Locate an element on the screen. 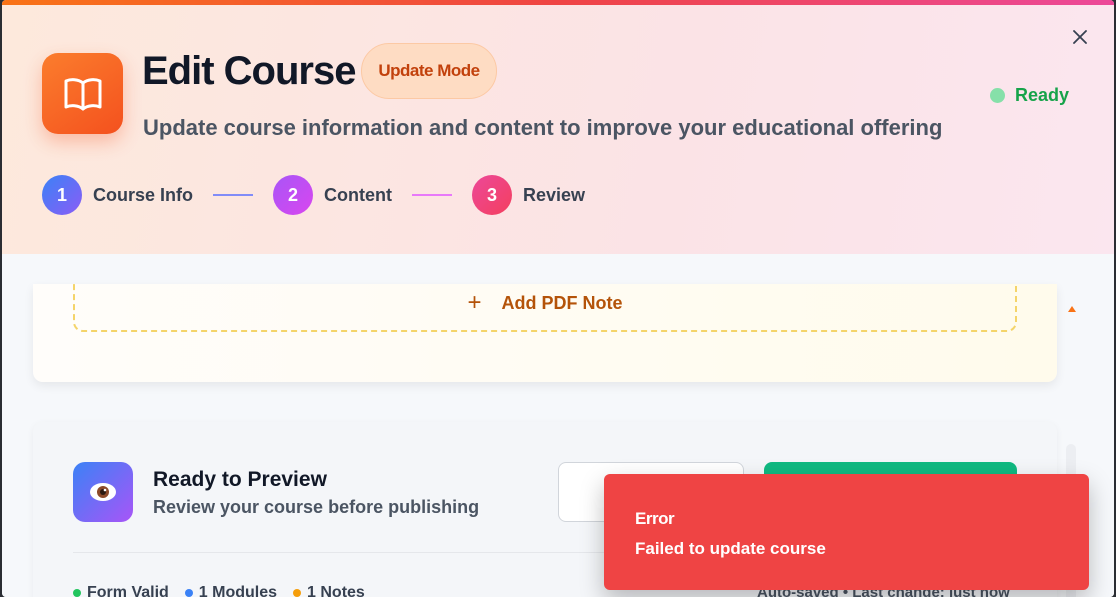  step-review: 3 Review is located at coordinates (528, 195).